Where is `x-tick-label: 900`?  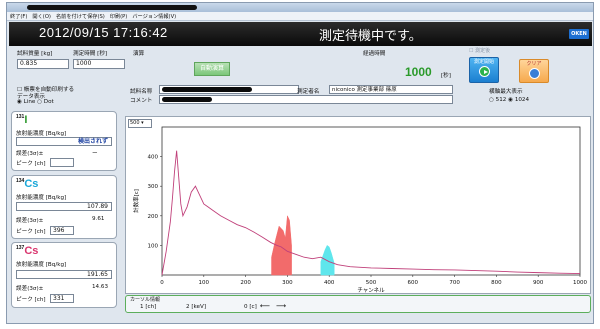
x-tick-label: 900 is located at coordinates (538, 283).